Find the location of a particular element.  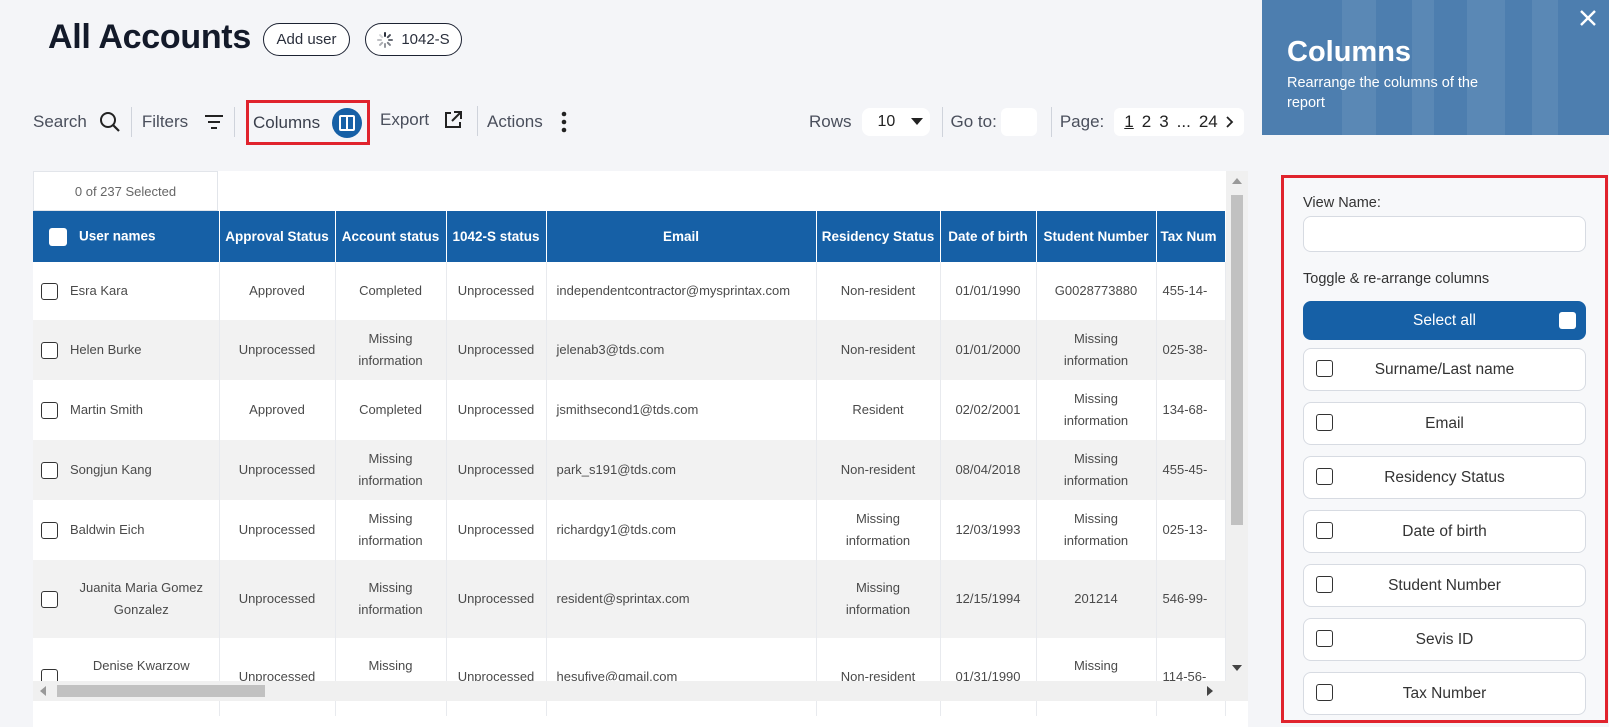

rows-select: 10 is located at coordinates (895, 122).